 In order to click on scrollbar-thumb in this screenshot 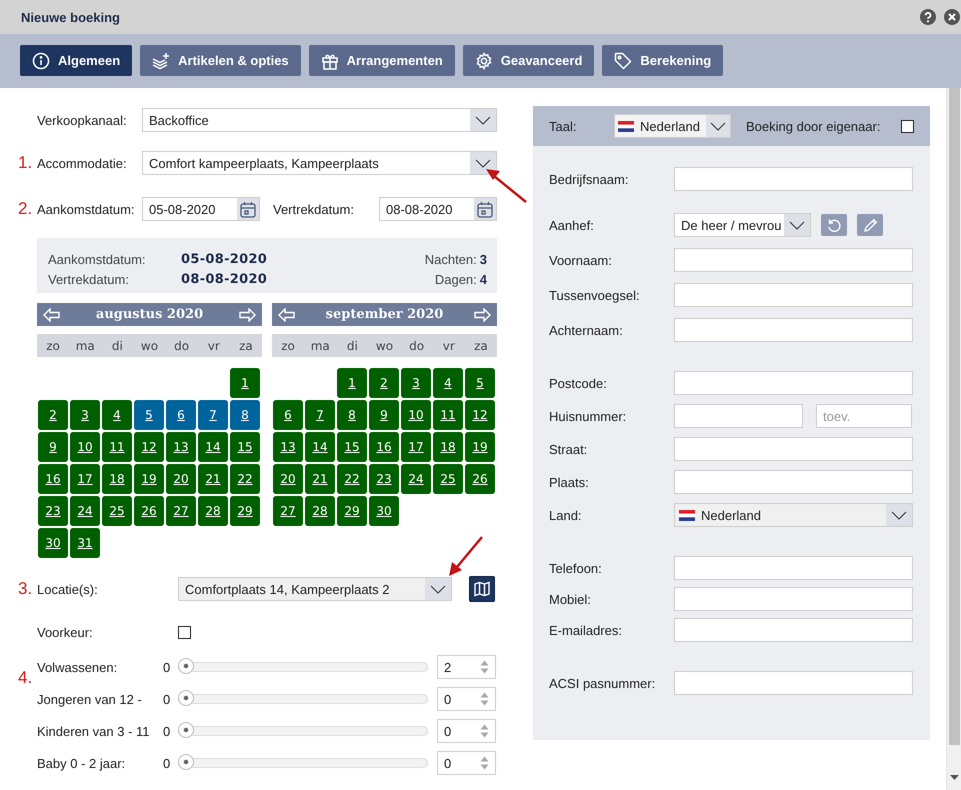, I will do `click(954, 416)`.